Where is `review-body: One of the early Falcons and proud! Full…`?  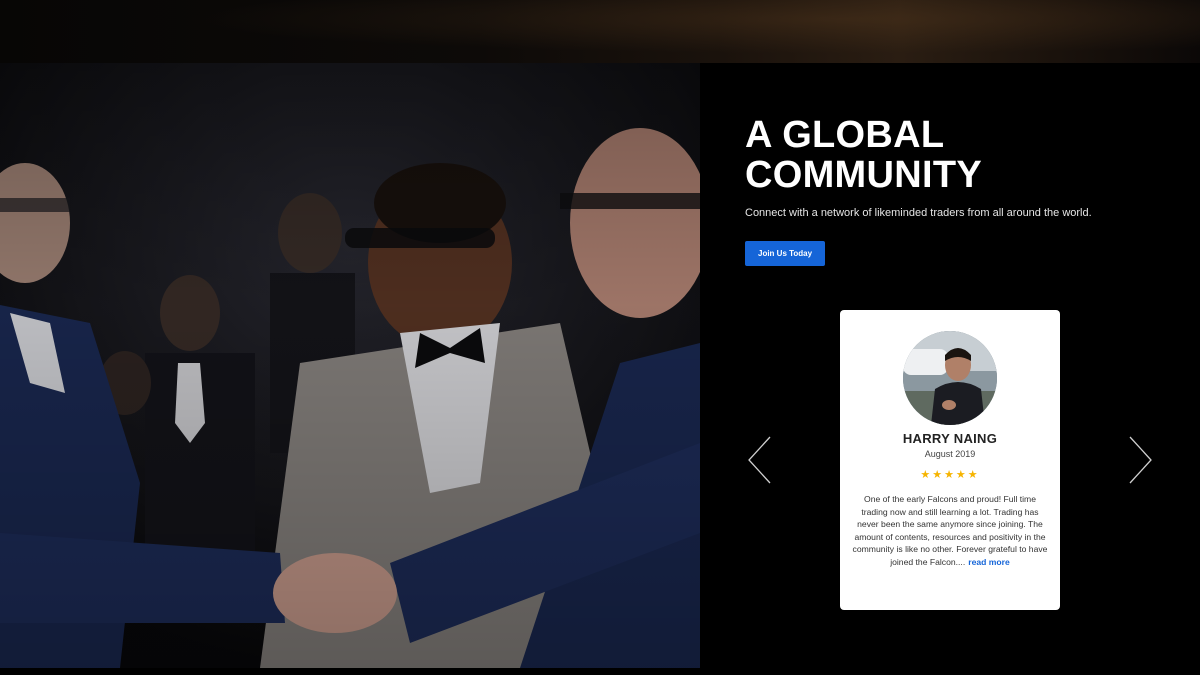 review-body: One of the early Falcons and proud! Full… is located at coordinates (950, 530).